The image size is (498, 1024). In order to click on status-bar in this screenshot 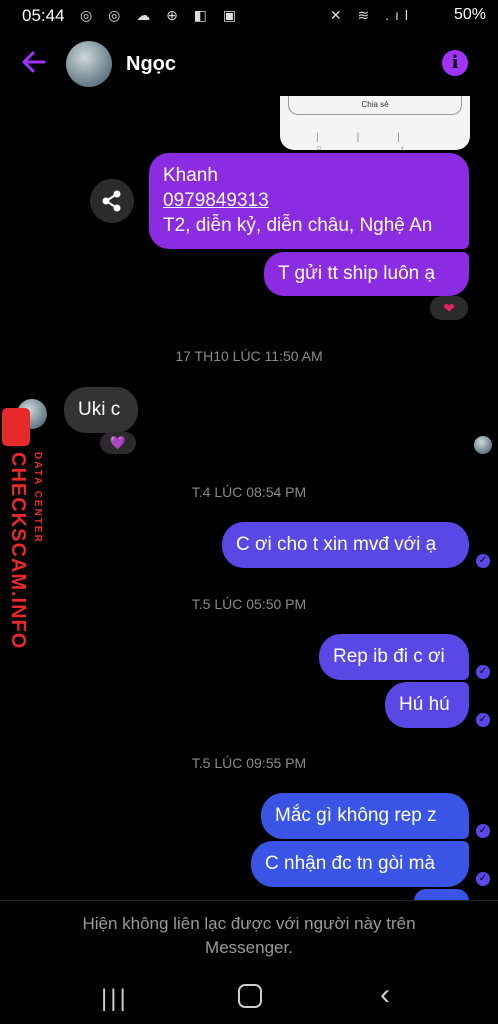, I will do `click(249, 15)`.